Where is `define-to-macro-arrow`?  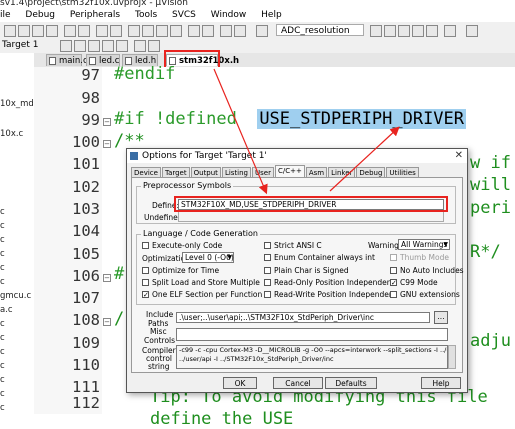 define-to-macro-arrow is located at coordinates (364, 159).